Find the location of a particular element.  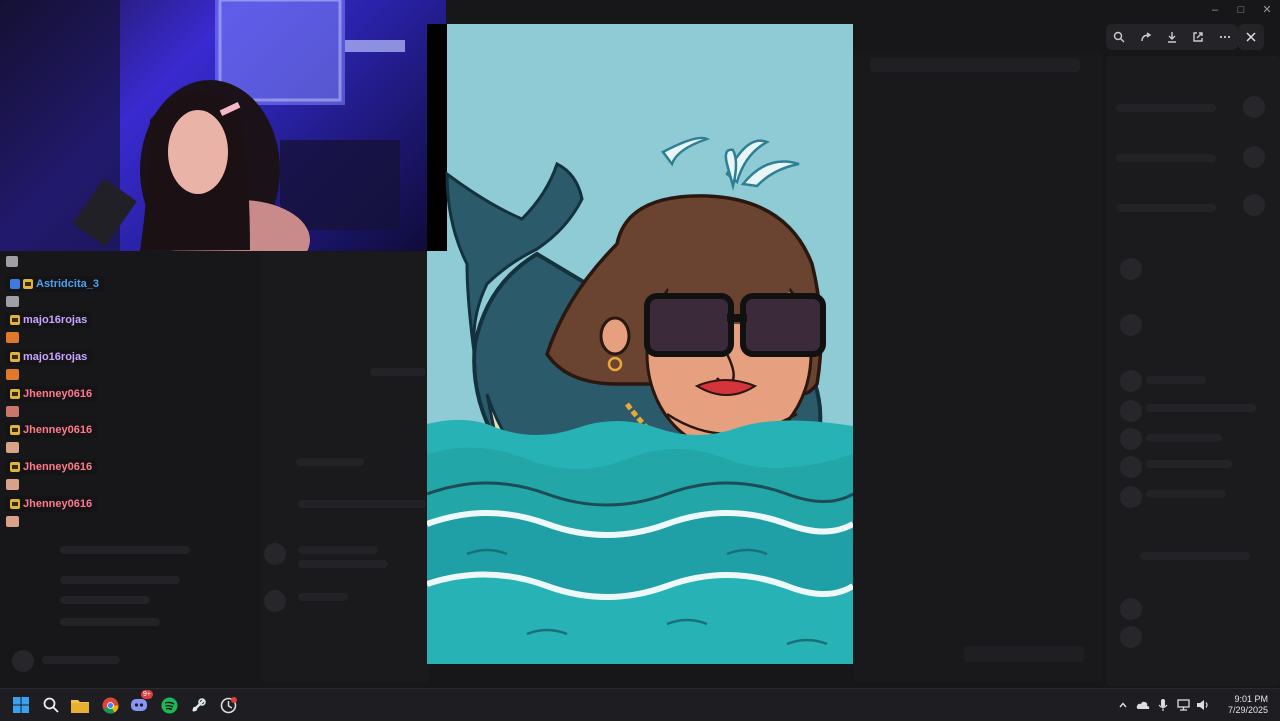

close-window-icon: ✕ is located at coordinates (1267, 10).